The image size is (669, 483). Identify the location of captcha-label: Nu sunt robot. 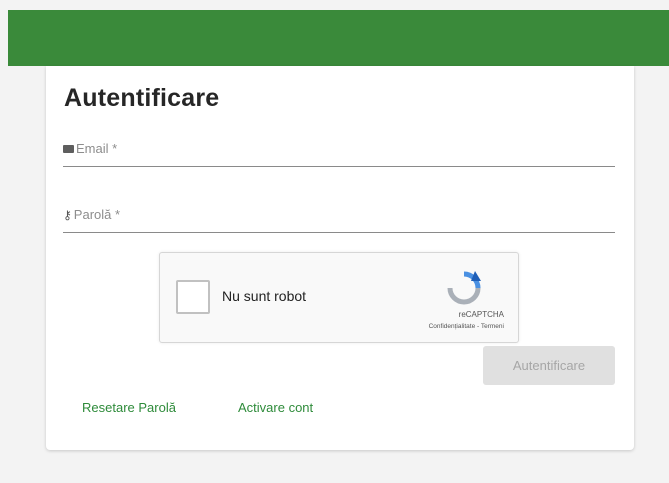
(264, 296).